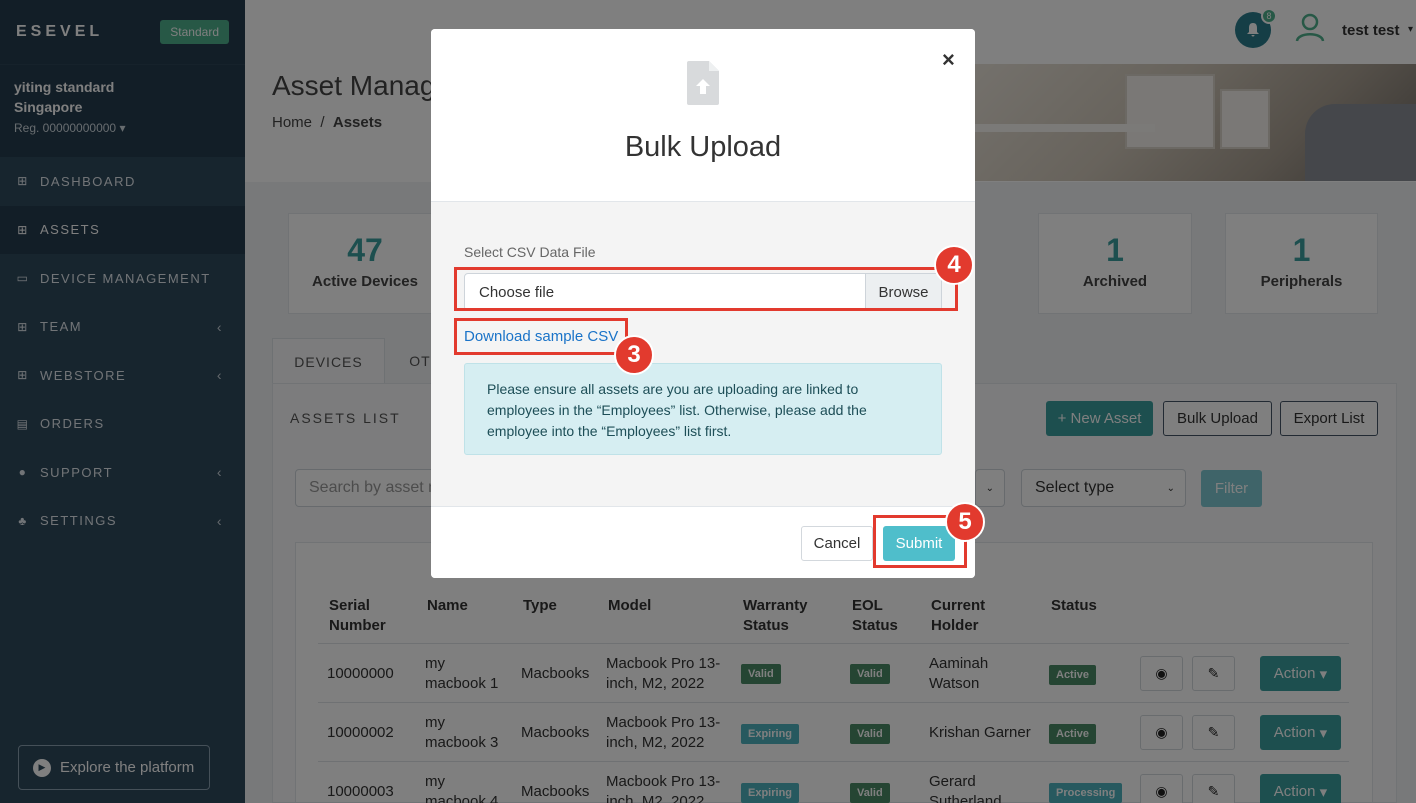 This screenshot has height=803, width=1416. What do you see at coordinates (530, 252) in the screenshot?
I see `csv-field-label: Select CSV Data File` at bounding box center [530, 252].